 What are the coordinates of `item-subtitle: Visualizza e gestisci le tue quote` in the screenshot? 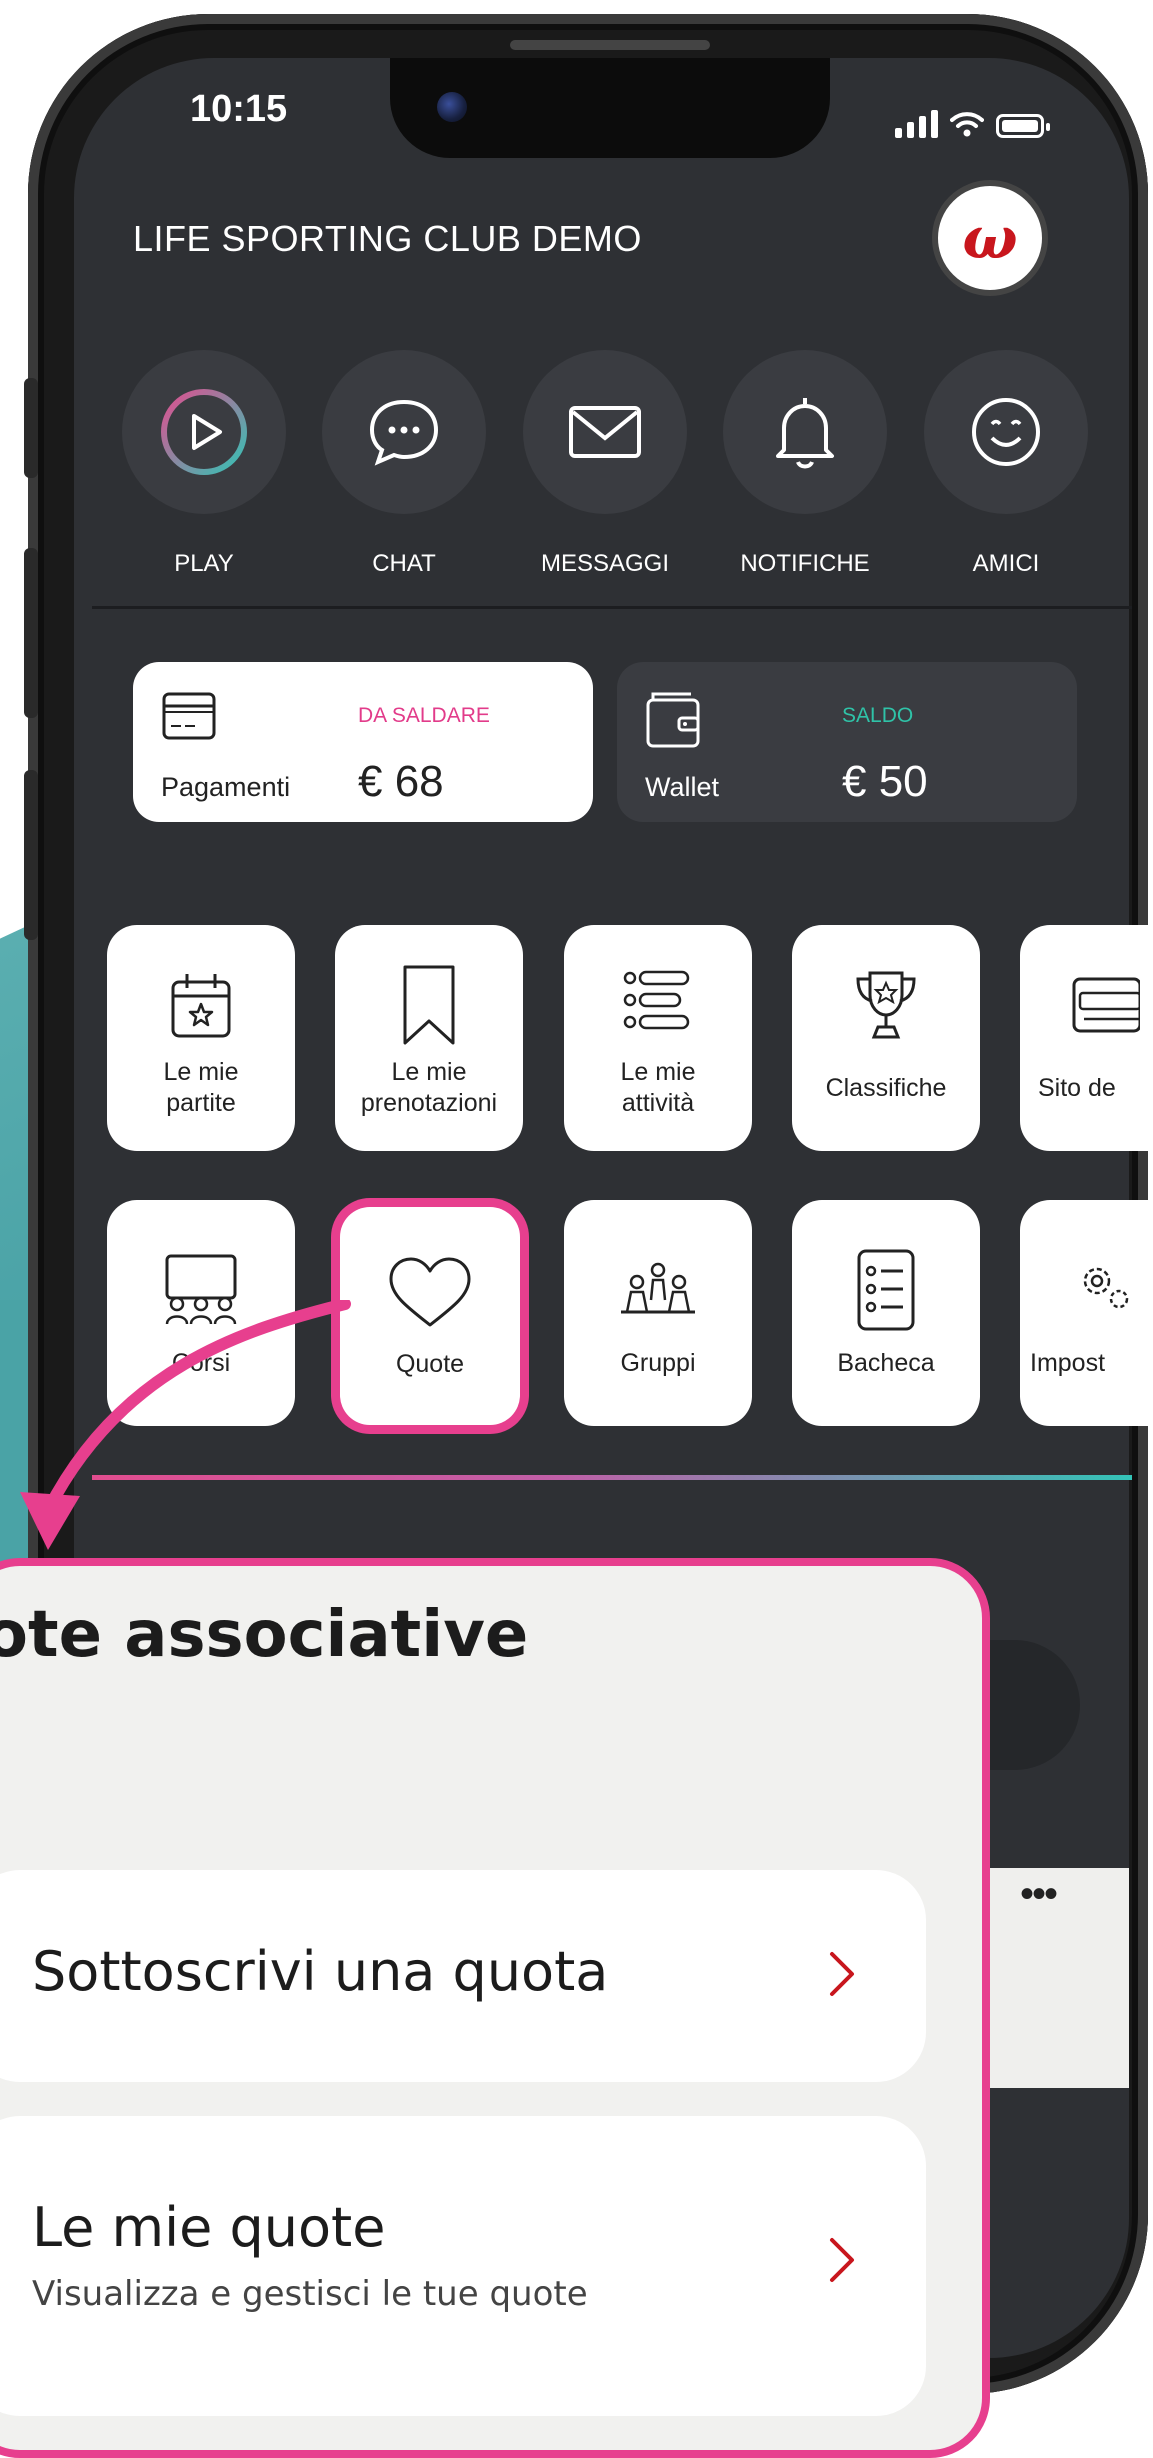 It's located at (310, 2294).